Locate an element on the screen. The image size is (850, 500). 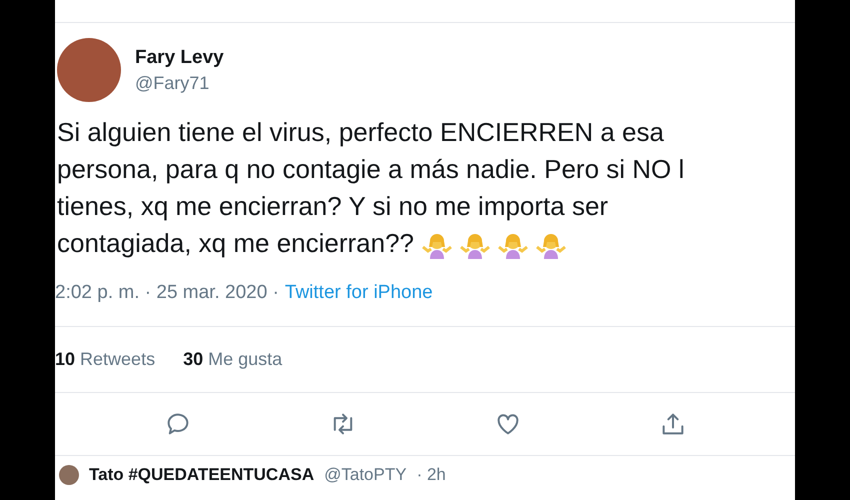
stat-link: 30 Me gusta is located at coordinates (232, 359).